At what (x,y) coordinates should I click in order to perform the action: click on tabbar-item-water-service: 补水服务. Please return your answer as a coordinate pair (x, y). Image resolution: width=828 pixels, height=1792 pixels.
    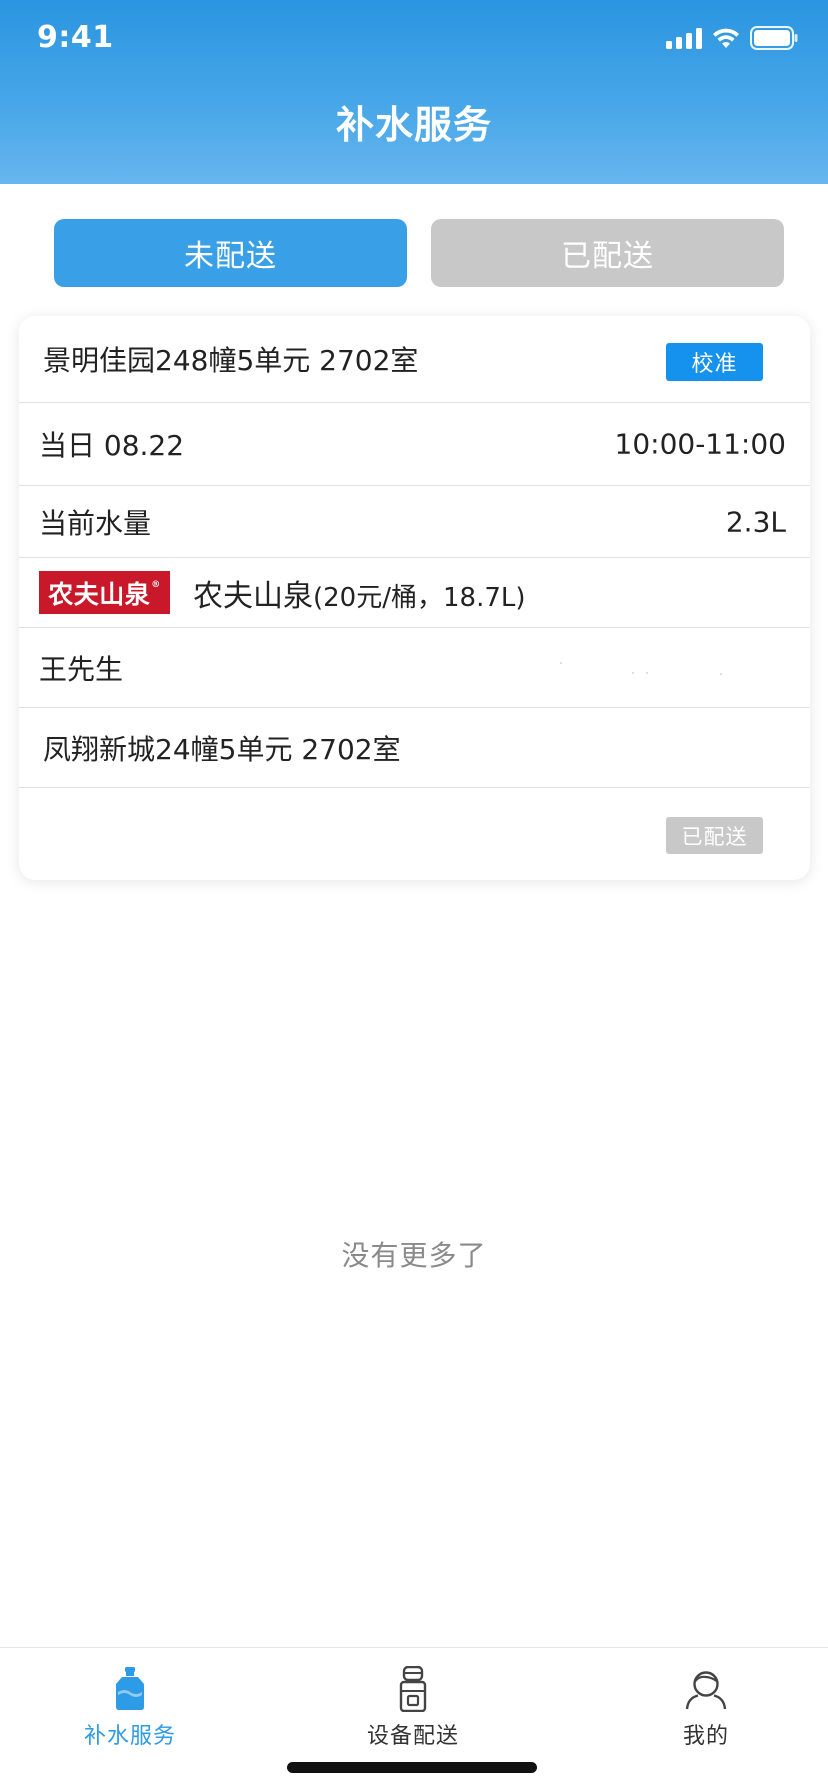
    Looking at the image, I should click on (130, 1711).